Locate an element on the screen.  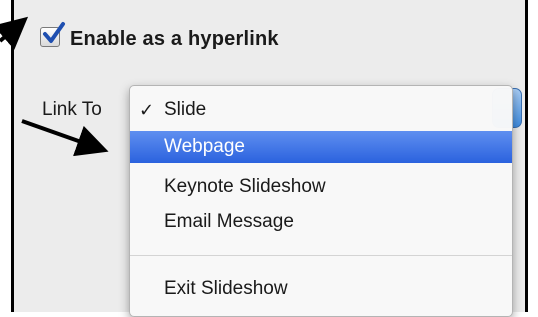
menu-item-email-message: Email Message is located at coordinates (321, 222).